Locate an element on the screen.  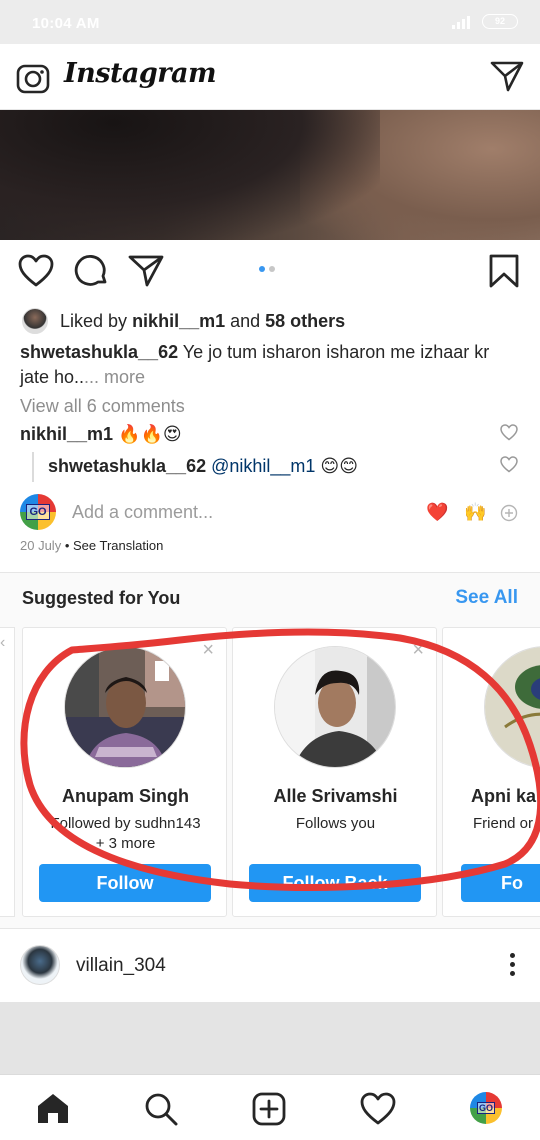
liked-and: and is located at coordinates (245, 320).